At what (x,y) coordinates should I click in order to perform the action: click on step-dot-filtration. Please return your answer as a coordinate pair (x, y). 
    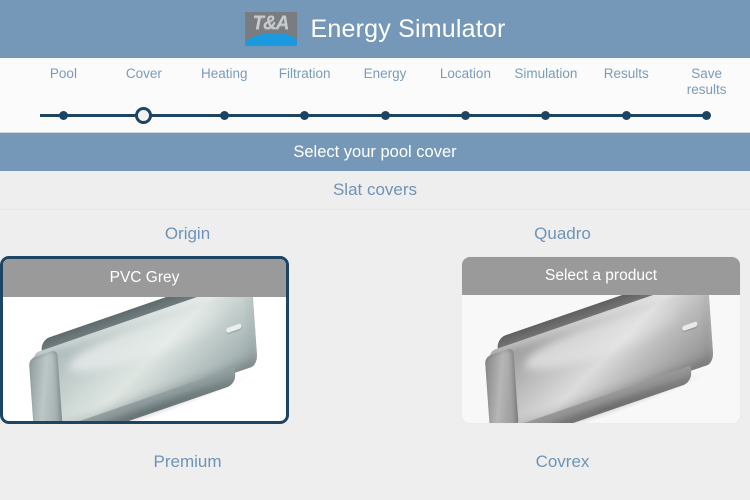
    Looking at the image, I should click on (305, 115).